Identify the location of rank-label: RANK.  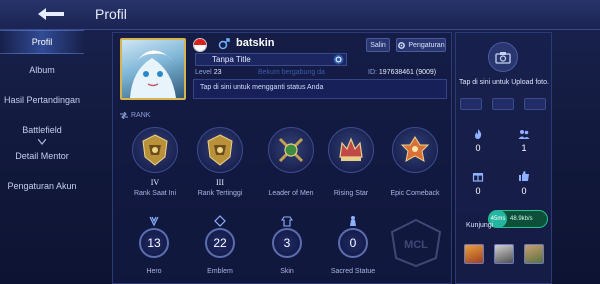
(141, 115).